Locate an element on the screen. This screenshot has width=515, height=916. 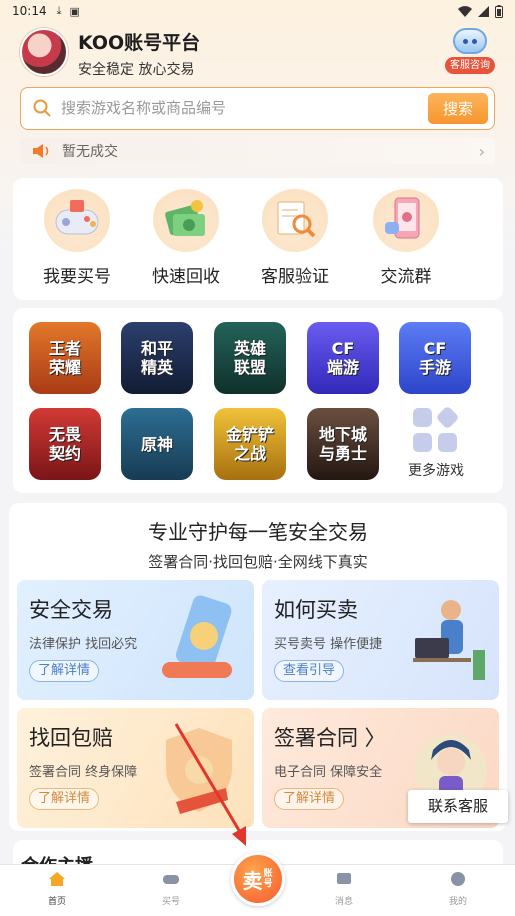
quick-action-buy: 我要买号 is located at coordinates (77, 236).